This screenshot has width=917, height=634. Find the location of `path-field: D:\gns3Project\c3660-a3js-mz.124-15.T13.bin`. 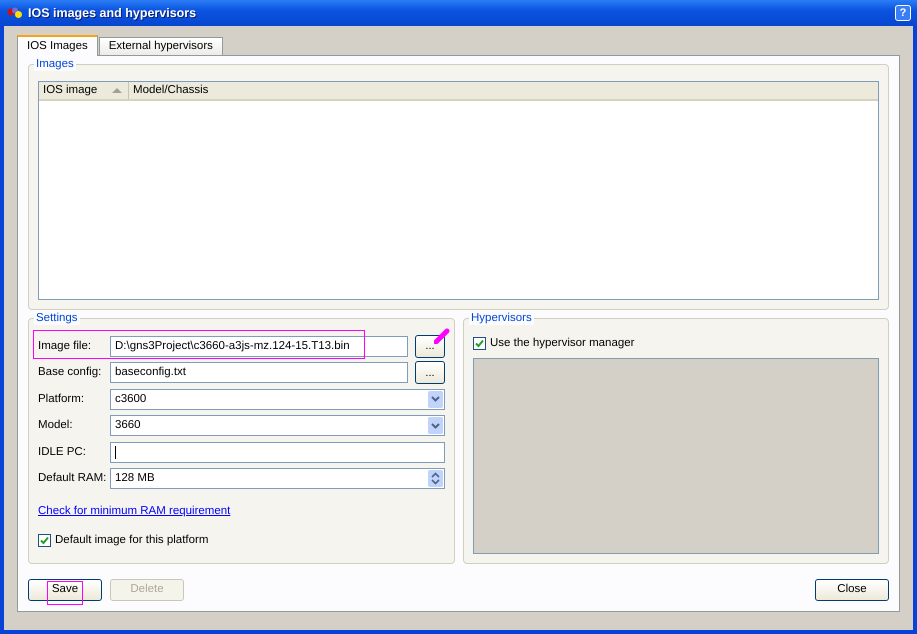

path-field: D:\gns3Project\c3660-a3js-mz.124-15.T13.bin is located at coordinates (259, 346).